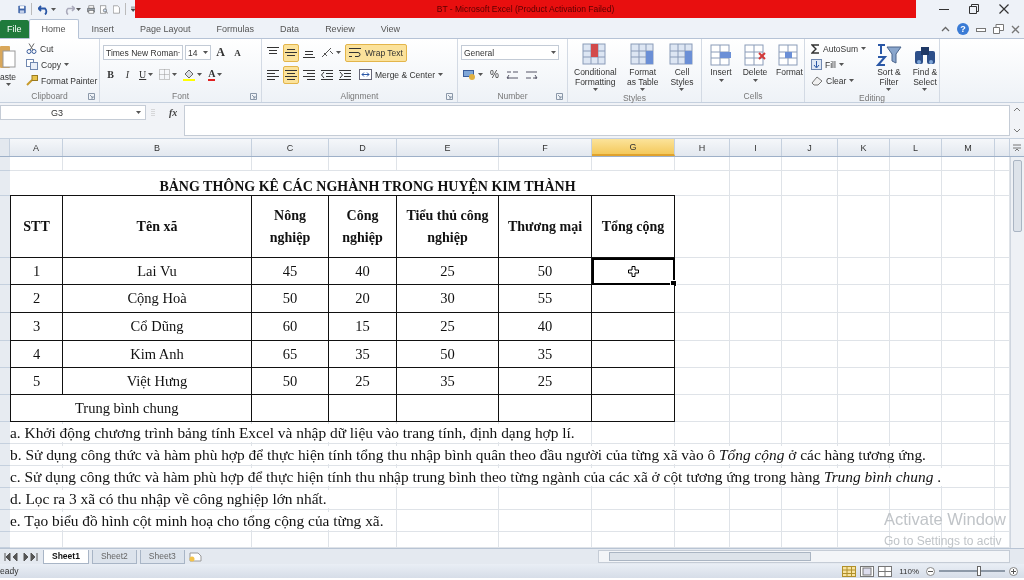 The image size is (1024, 580). Describe the element at coordinates (162, 556) in the screenshot. I see `sheet-tab: Sheet3` at that location.